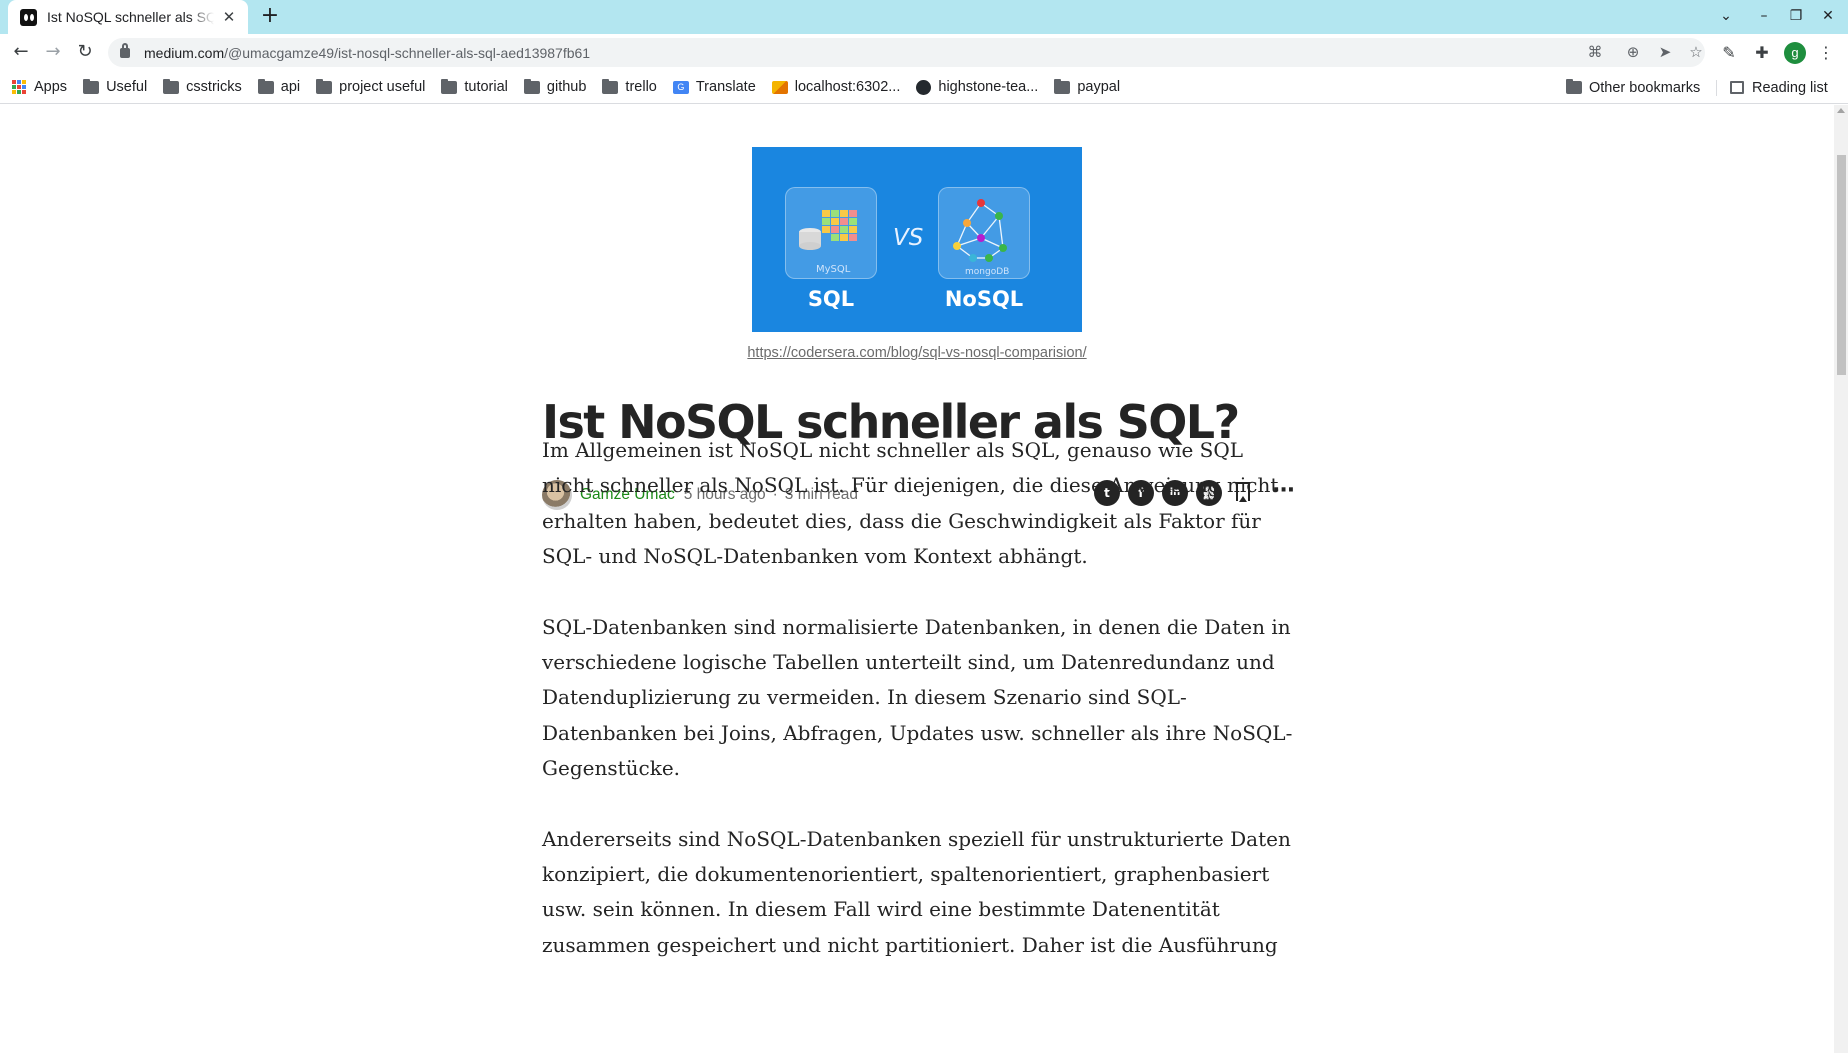 This screenshot has height=1053, width=1848. I want to click on hero-sql-label: SQL, so click(831, 299).